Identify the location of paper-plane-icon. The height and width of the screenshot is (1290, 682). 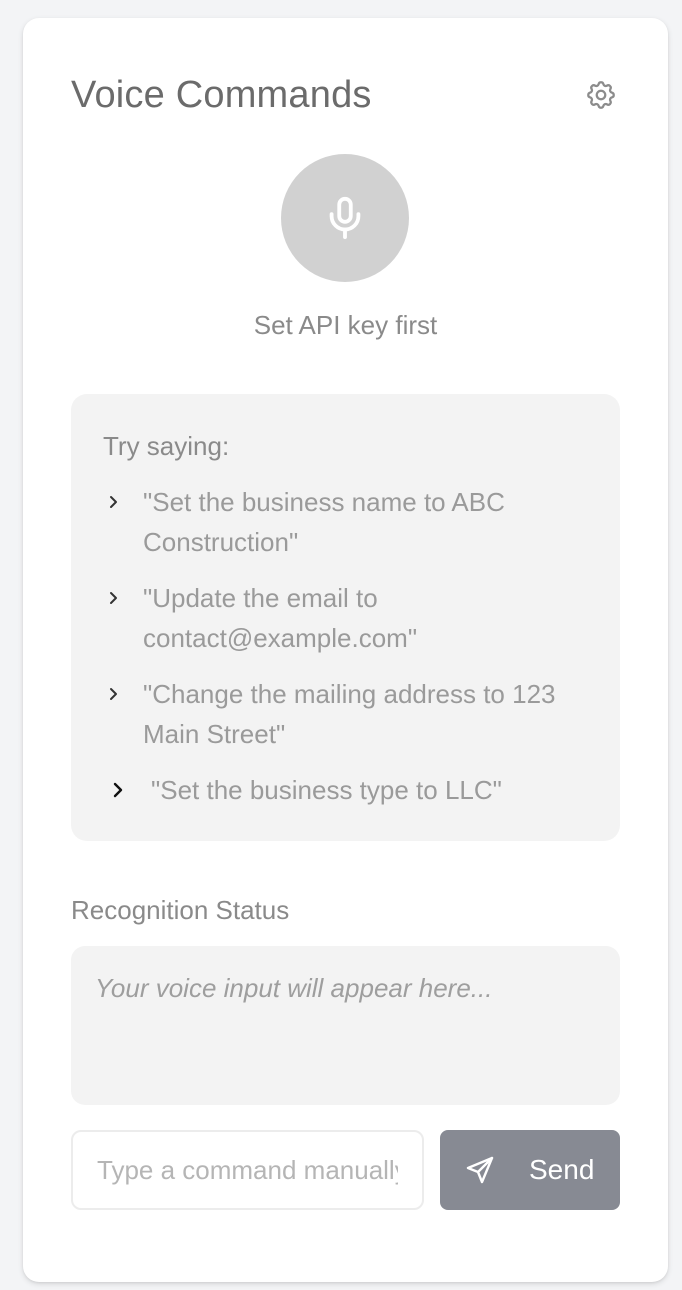
(480, 1170).